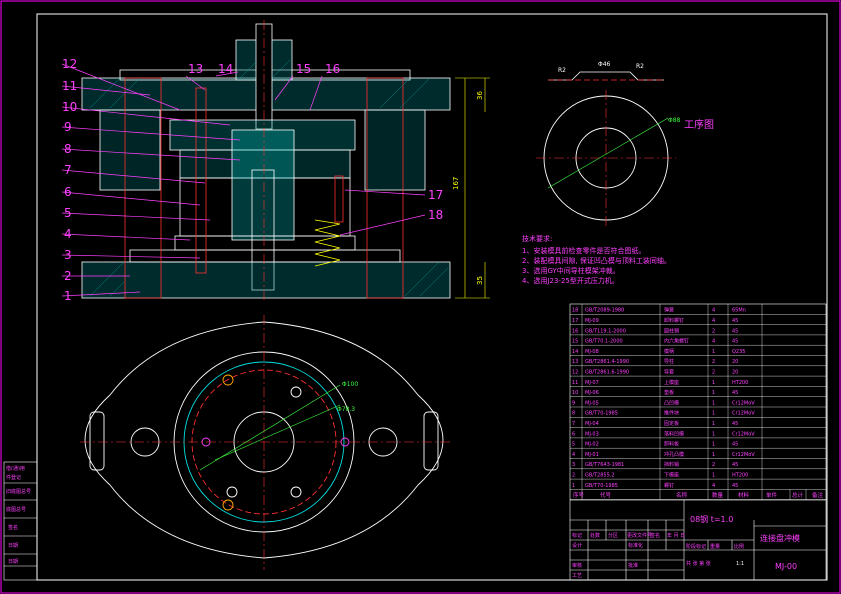 The image size is (841, 594). What do you see at coordinates (435, 195) in the screenshot?
I see `balloon-17: 17` at bounding box center [435, 195].